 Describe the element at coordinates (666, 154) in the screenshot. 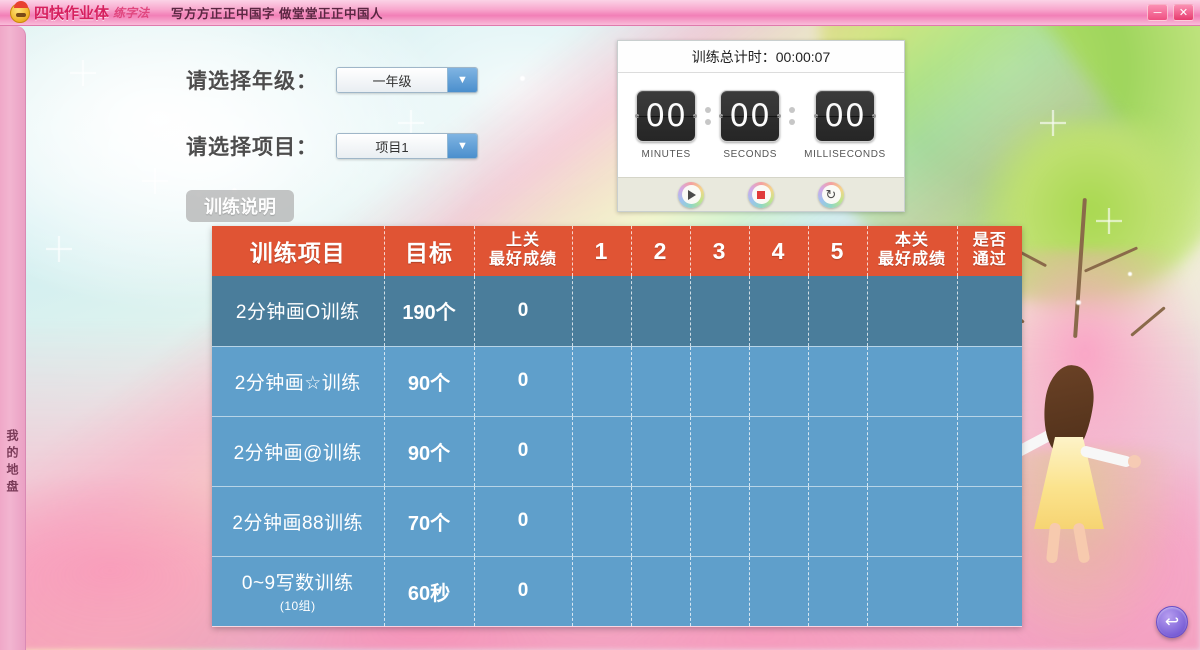

I see `minutes-label: MINUTES` at that location.